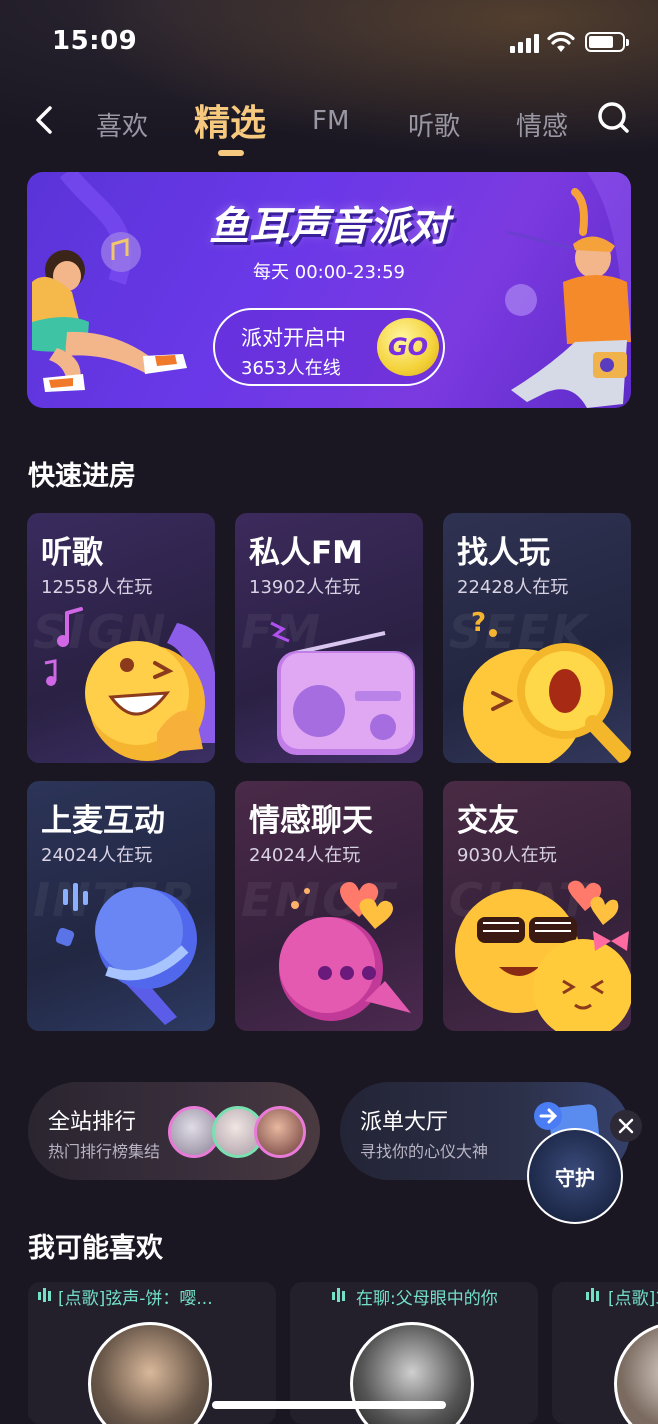  I want to click on banner-title: 鱼耳声音派对, so click(329, 227).